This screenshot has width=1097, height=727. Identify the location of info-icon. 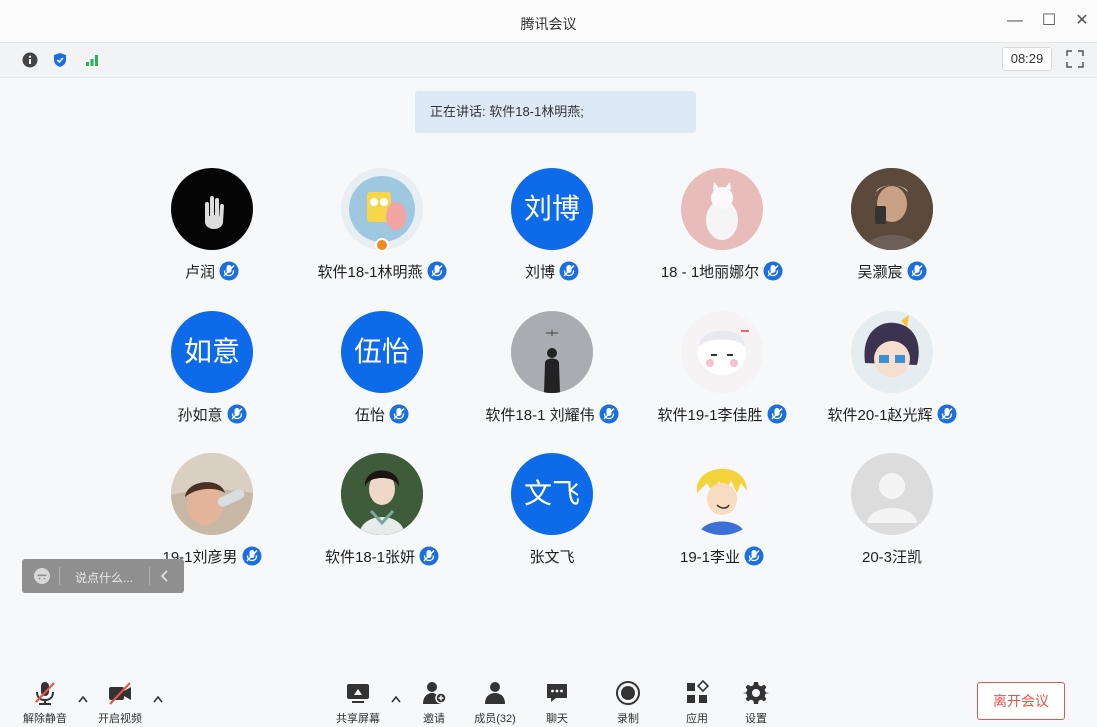
(30, 60).